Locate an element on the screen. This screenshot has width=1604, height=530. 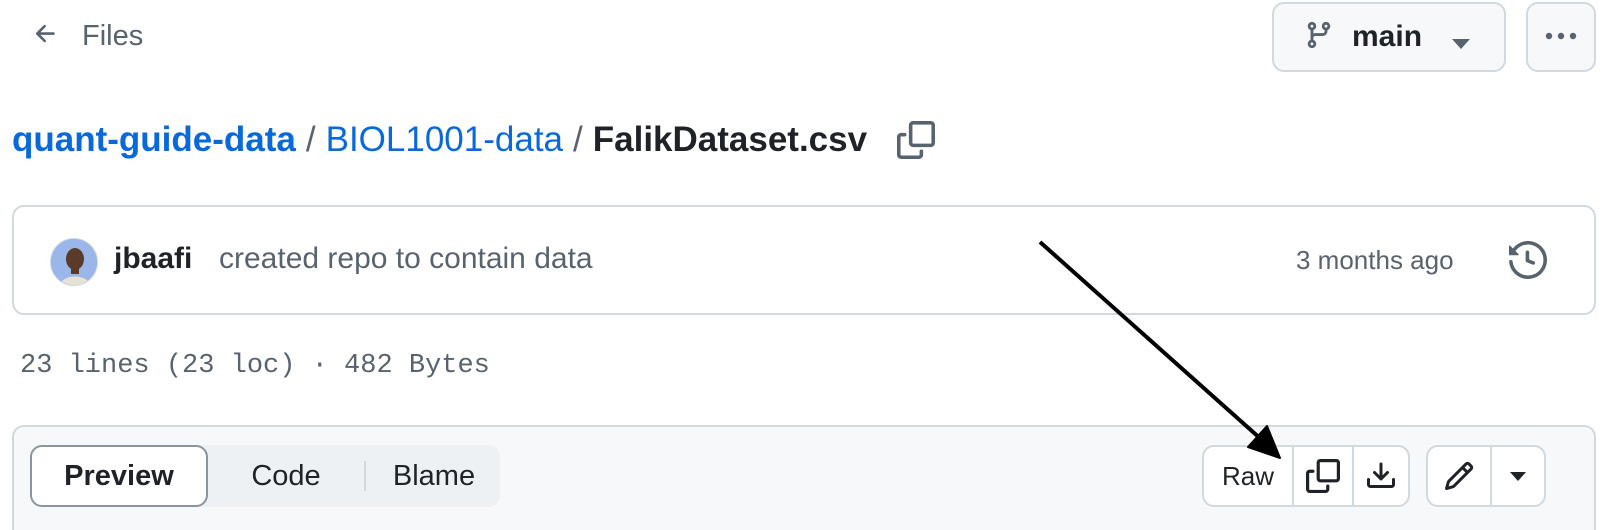
view-tabs: Preview Code Blame is located at coordinates (265, 476).